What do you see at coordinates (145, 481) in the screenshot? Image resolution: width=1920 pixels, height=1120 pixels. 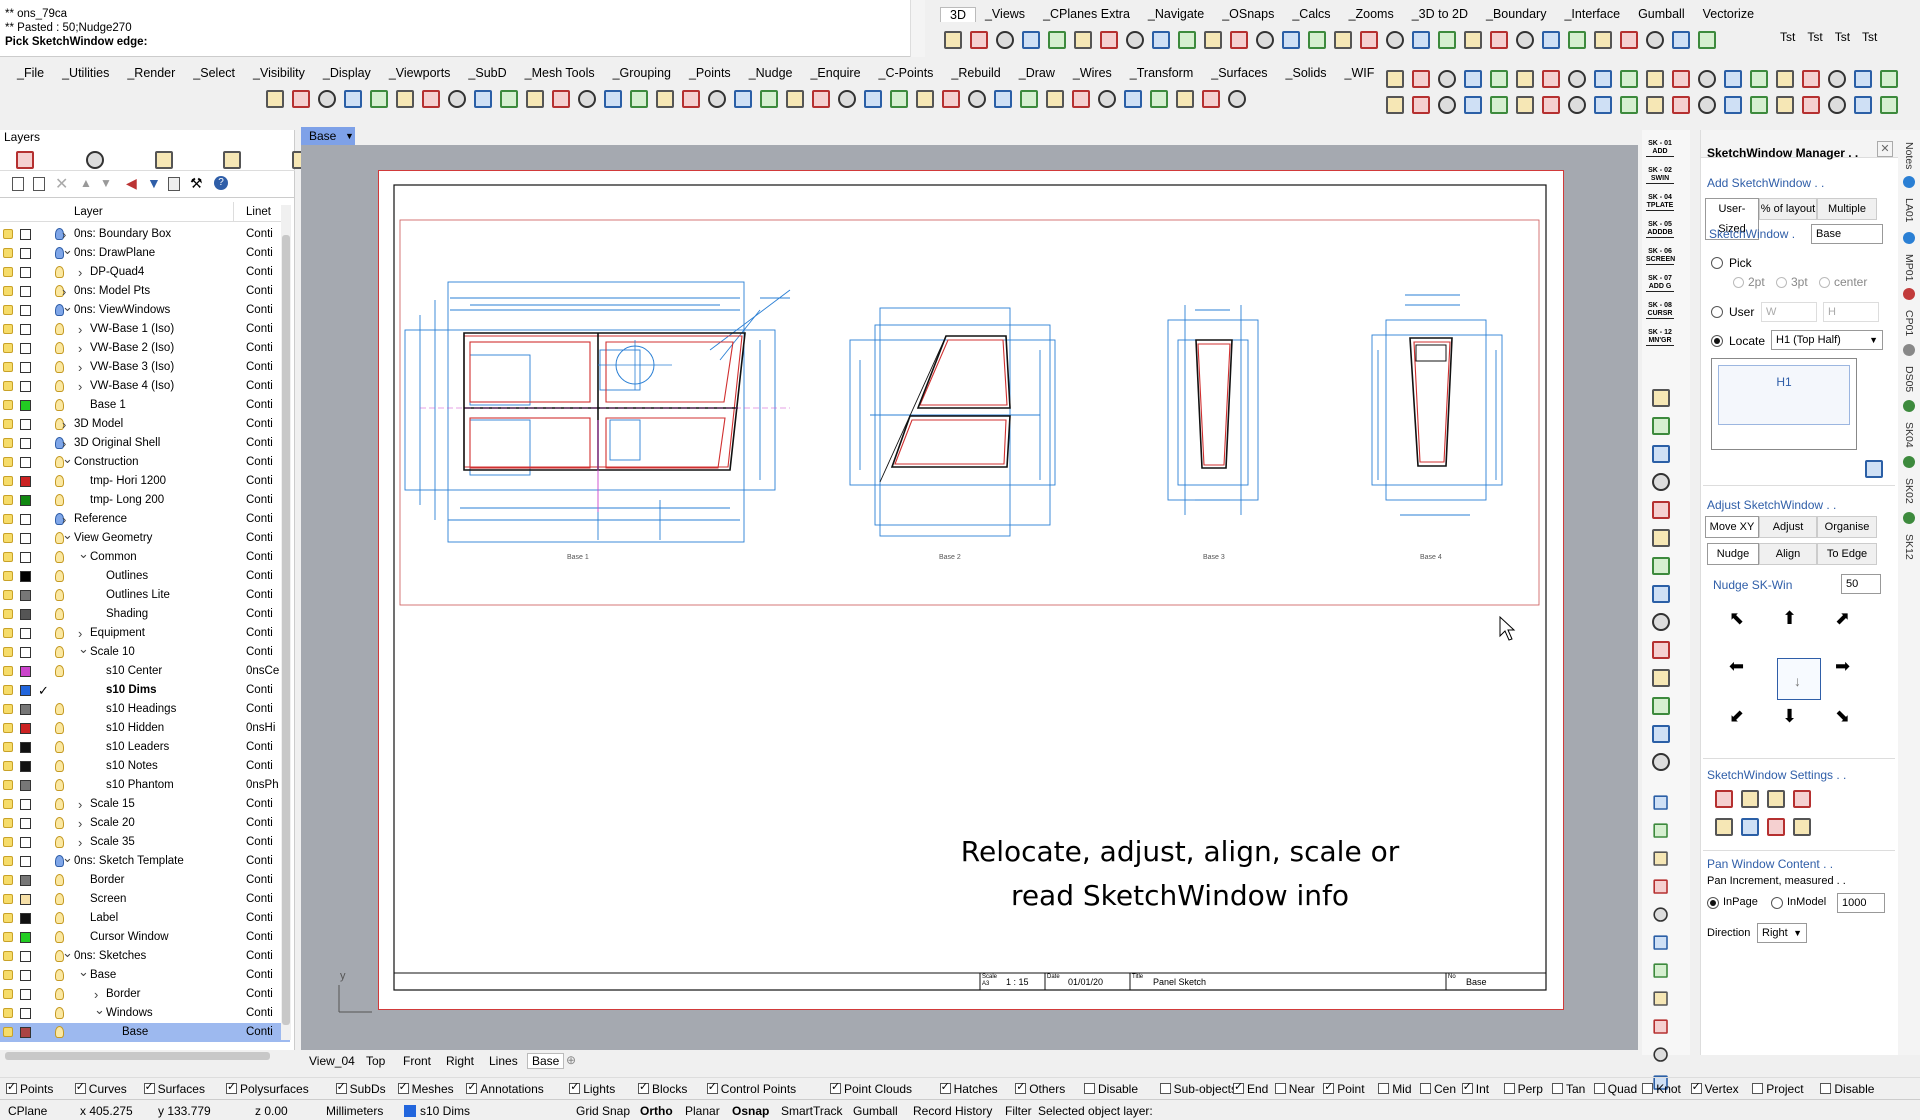 I see `layer-row: tmp- Hori 1200 Conti` at bounding box center [145, 481].